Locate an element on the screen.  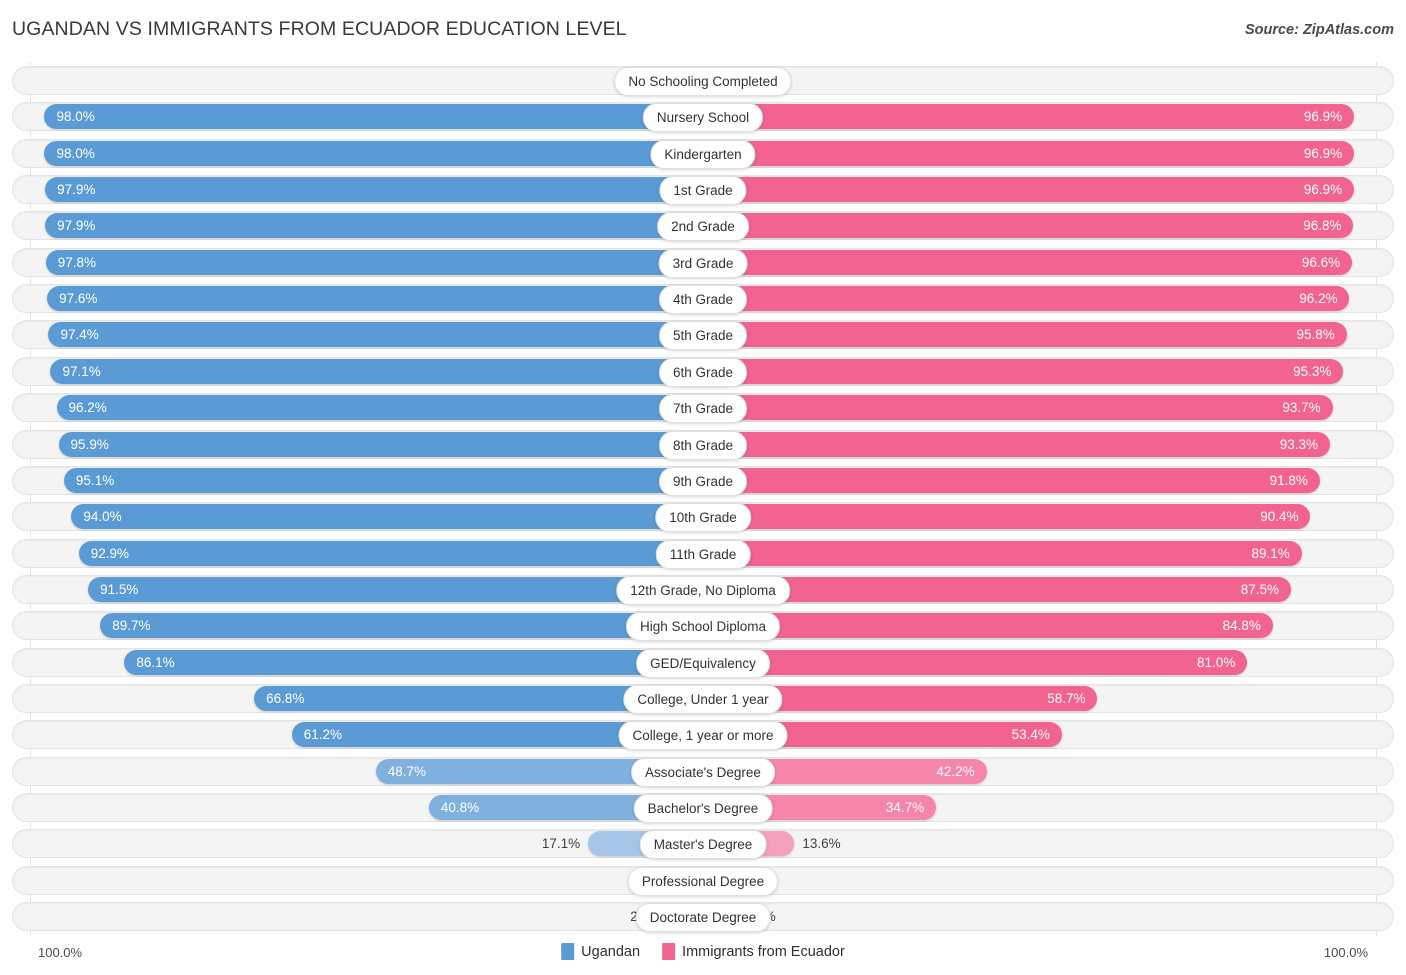
category-label: Doctorate Degree is located at coordinates (703, 918).